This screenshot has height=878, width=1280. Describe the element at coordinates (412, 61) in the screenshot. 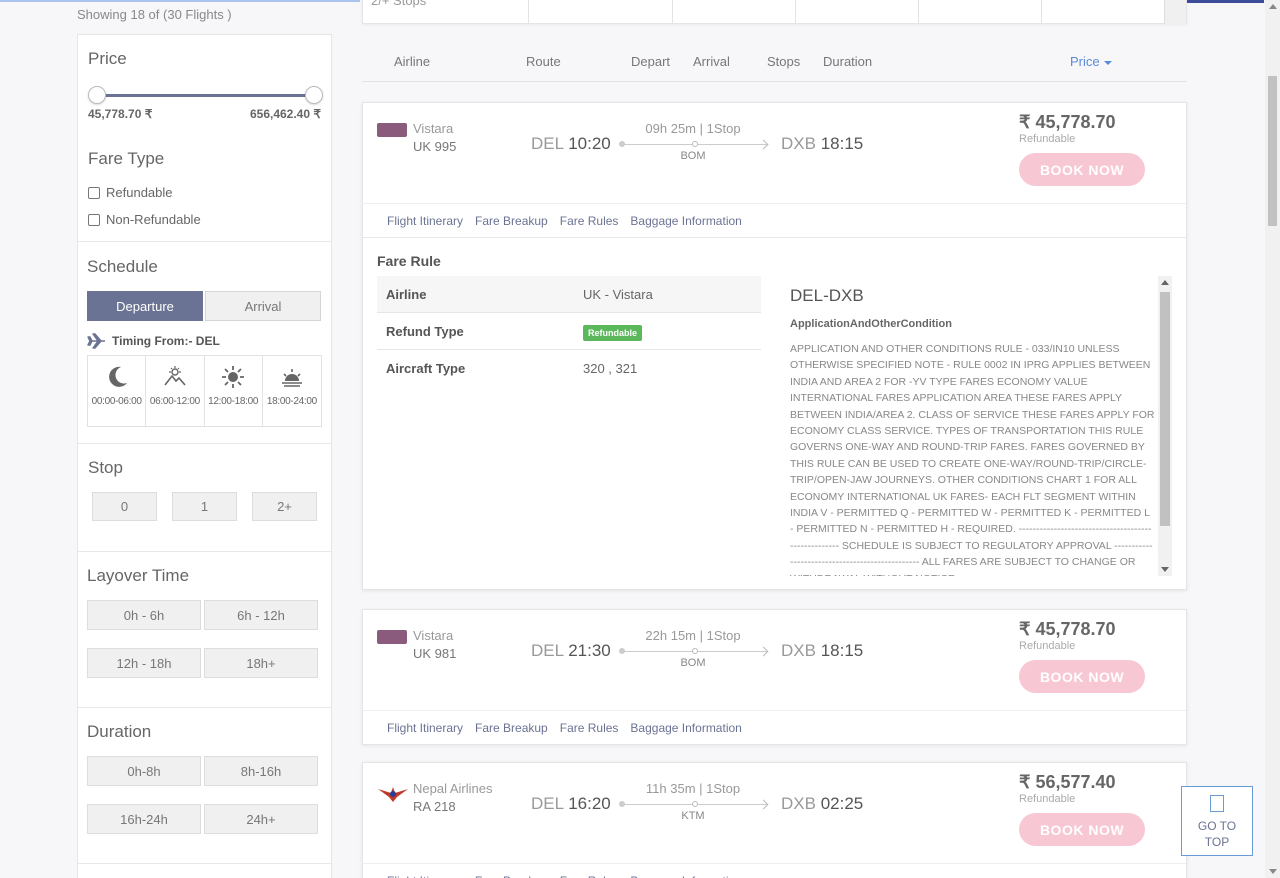

I see `col-airline: Airline` at that location.